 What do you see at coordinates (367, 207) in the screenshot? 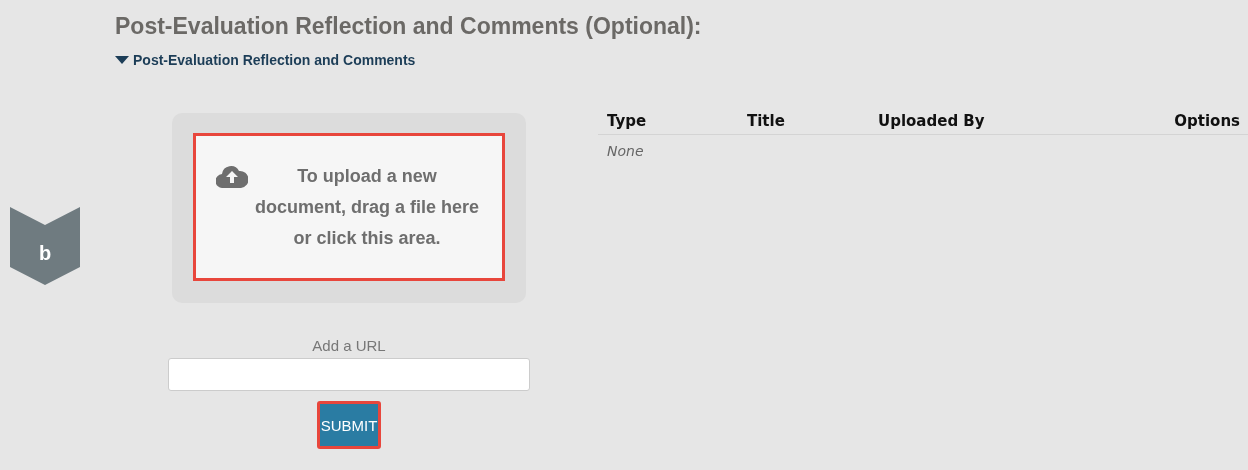
I see `upload-instructions: To upload a new document, drag a file here or click this area.` at bounding box center [367, 207].